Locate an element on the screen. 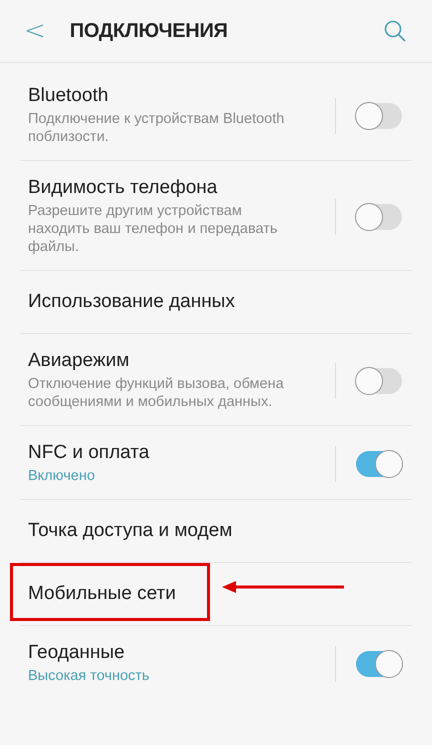 The height and width of the screenshot is (745, 432). setting-title: Bluetooth is located at coordinates (166, 96).